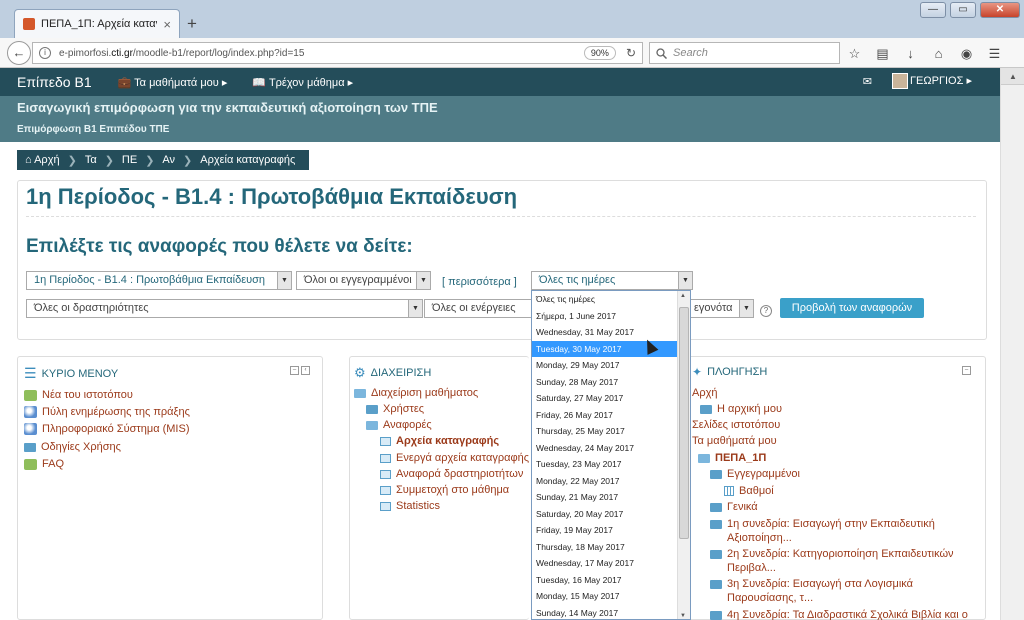  What do you see at coordinates (604, 398) in the screenshot?
I see `dropdown-option: Saturday, 27 May 2017` at bounding box center [604, 398].